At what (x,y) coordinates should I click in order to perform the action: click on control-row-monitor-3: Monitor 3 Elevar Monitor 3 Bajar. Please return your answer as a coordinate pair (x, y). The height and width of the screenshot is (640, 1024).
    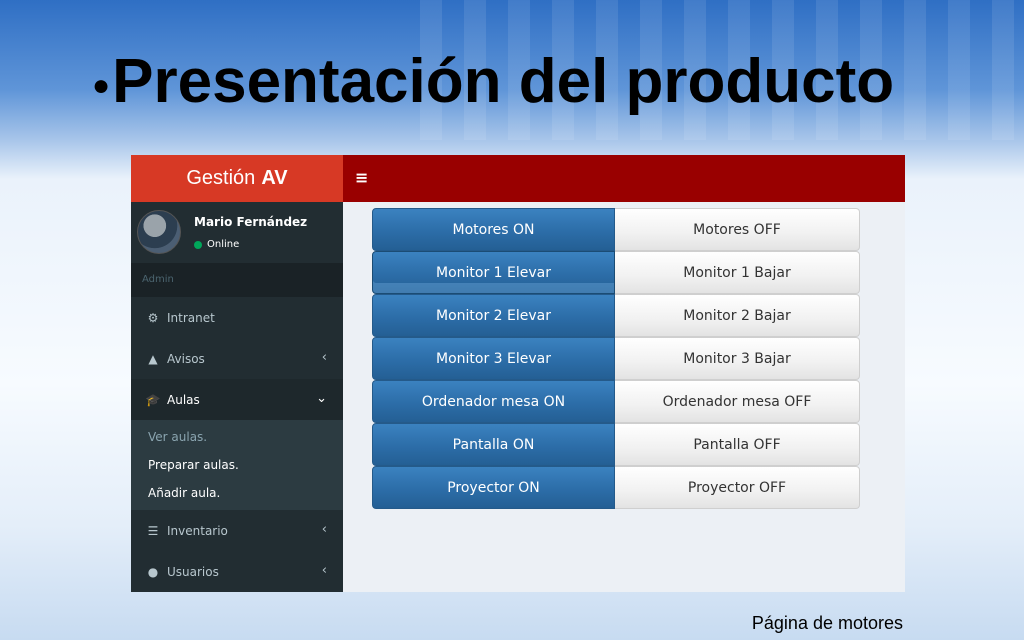
    Looking at the image, I should click on (616, 358).